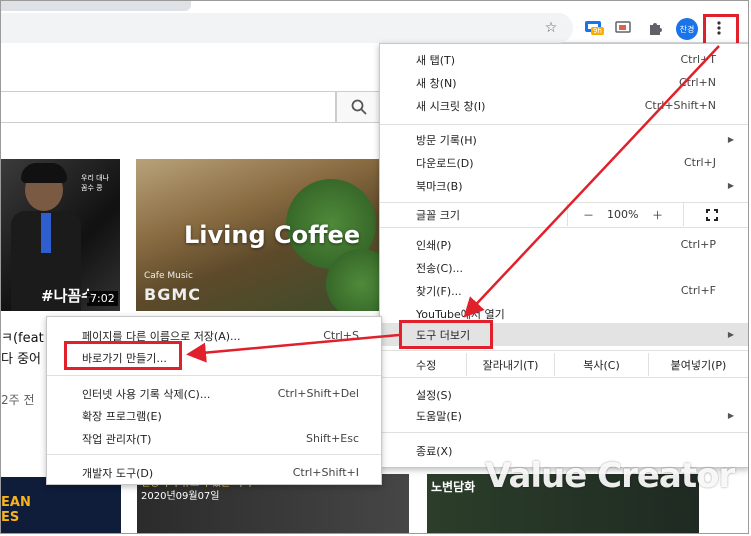 This screenshot has width=751, height=536. Describe the element at coordinates (564, 394) in the screenshot. I see `menu-item-settings: 설정(S)` at that location.